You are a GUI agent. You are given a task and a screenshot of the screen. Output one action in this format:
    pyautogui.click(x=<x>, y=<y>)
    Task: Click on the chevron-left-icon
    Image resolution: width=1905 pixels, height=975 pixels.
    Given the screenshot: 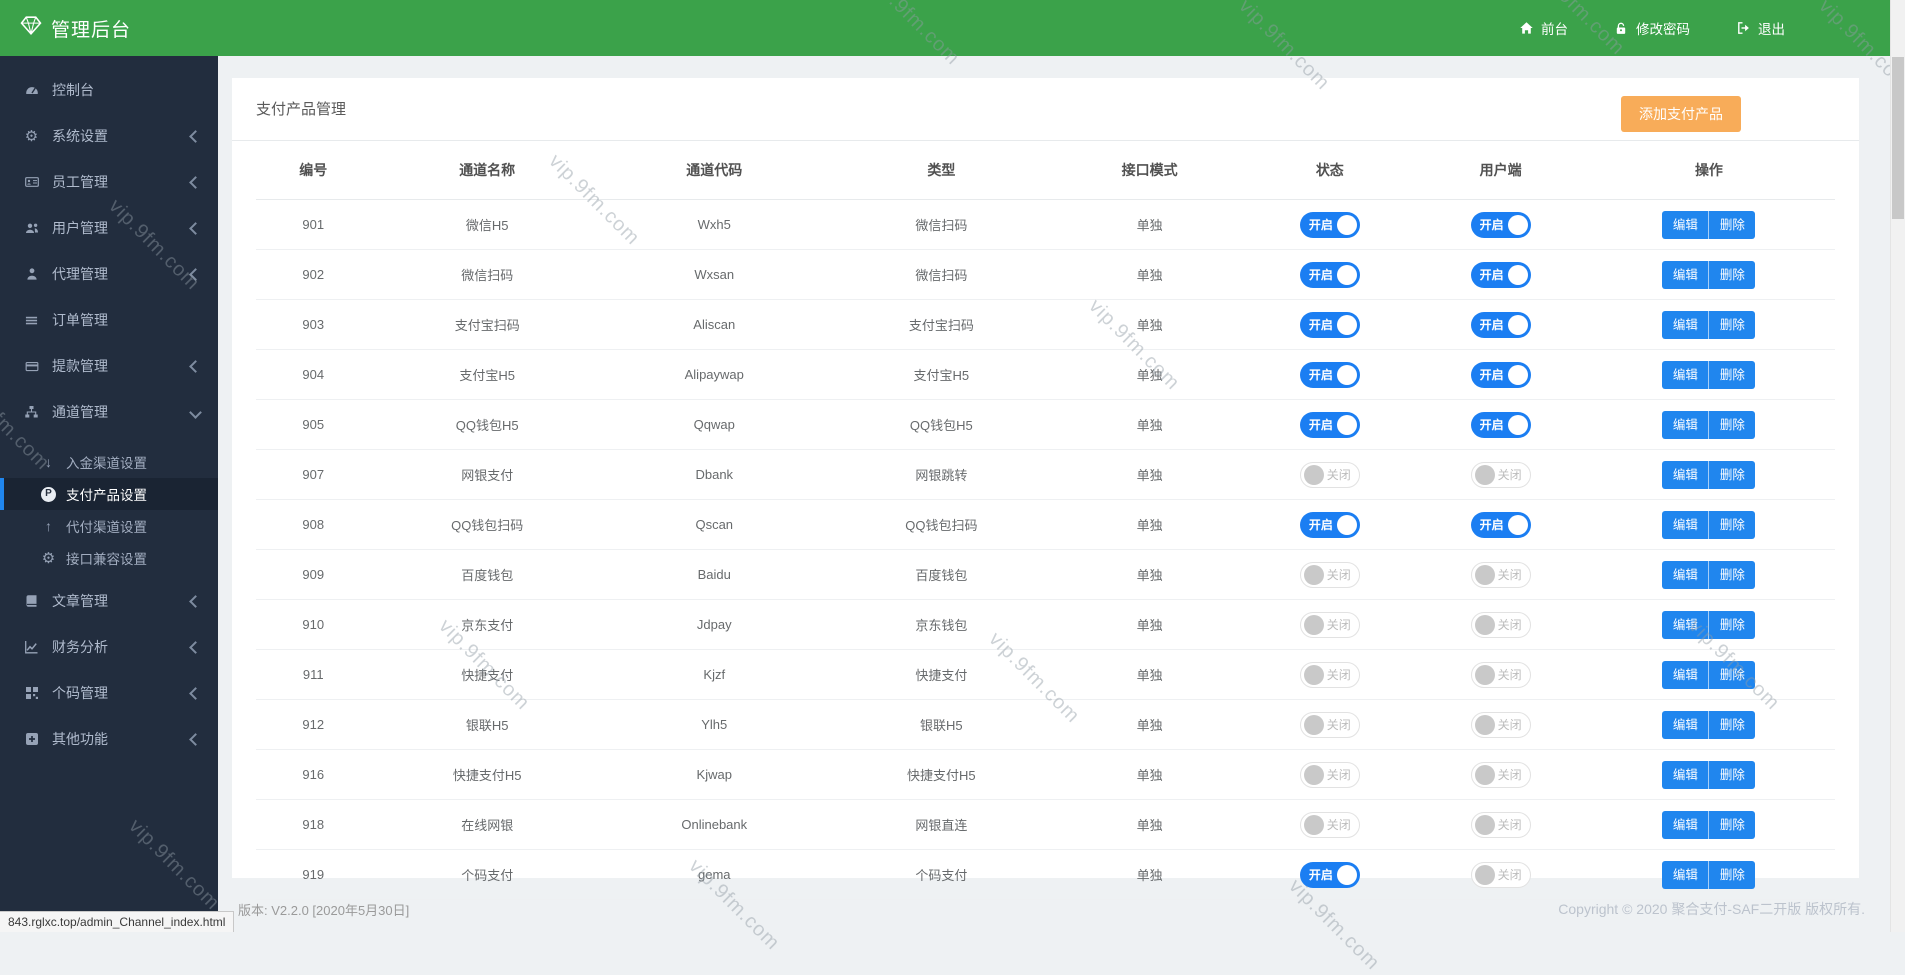 What is the action you would take?
    pyautogui.click(x=195, y=647)
    